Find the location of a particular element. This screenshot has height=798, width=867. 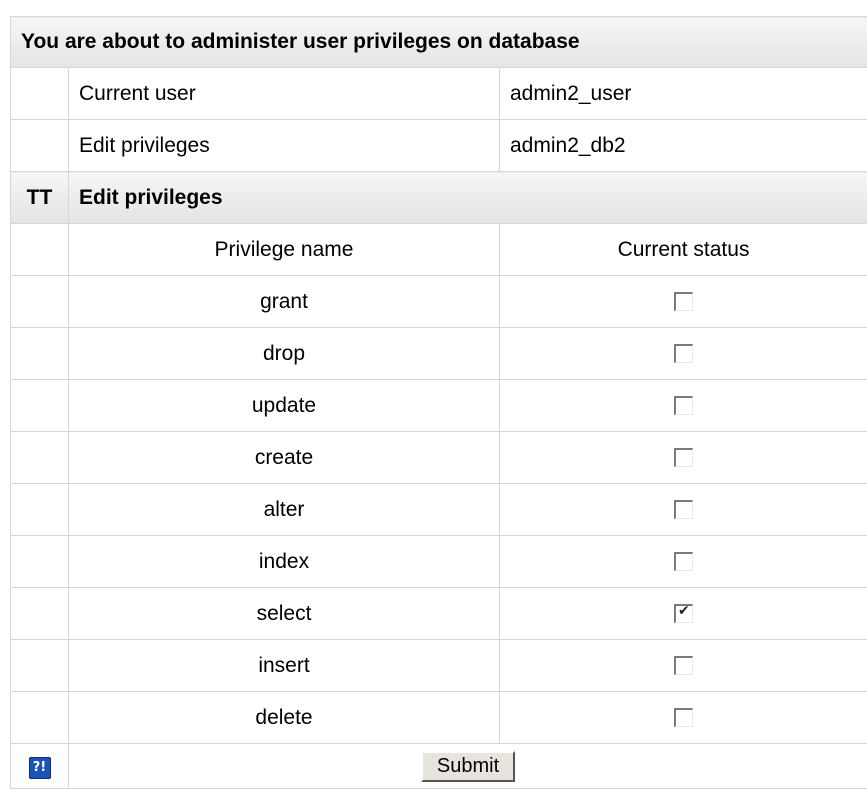

privilege-checkbox-grant is located at coordinates (683, 302).